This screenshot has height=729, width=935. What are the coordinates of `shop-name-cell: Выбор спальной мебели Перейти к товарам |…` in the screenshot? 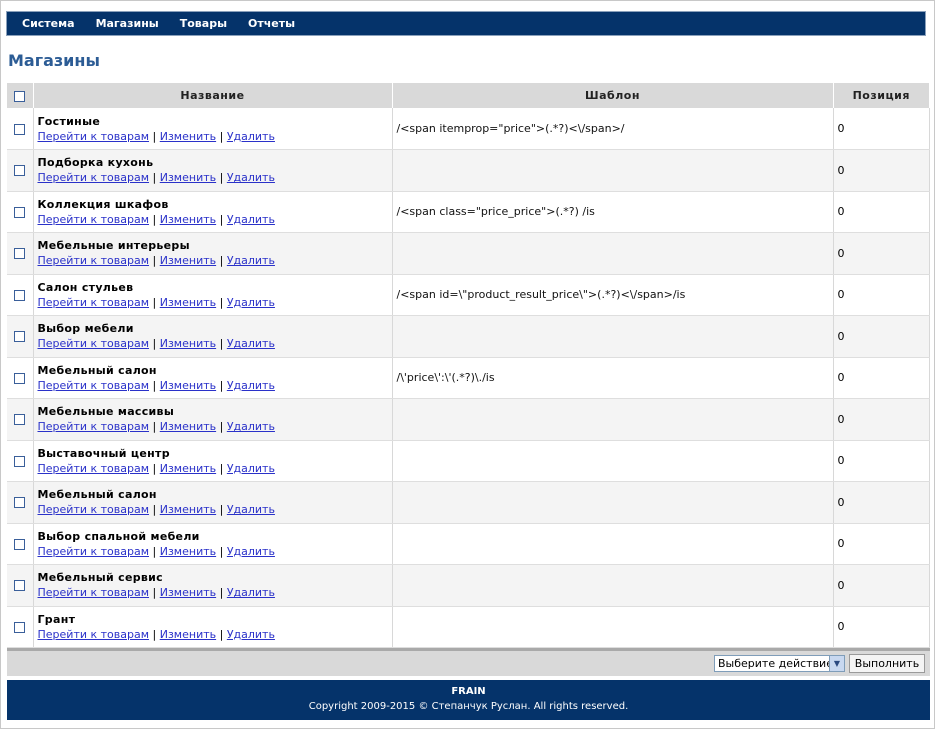 It's located at (213, 544).